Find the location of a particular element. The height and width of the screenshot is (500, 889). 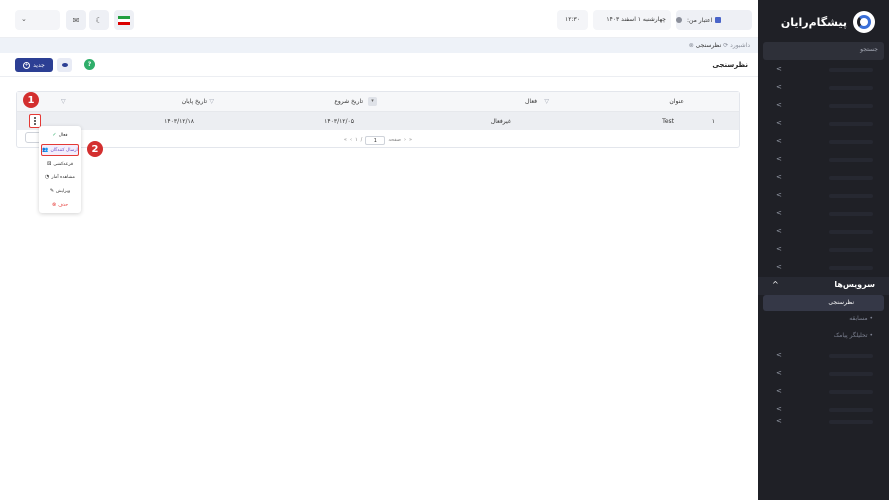

chevron-up-icon: ^ is located at coordinates (775, 284).